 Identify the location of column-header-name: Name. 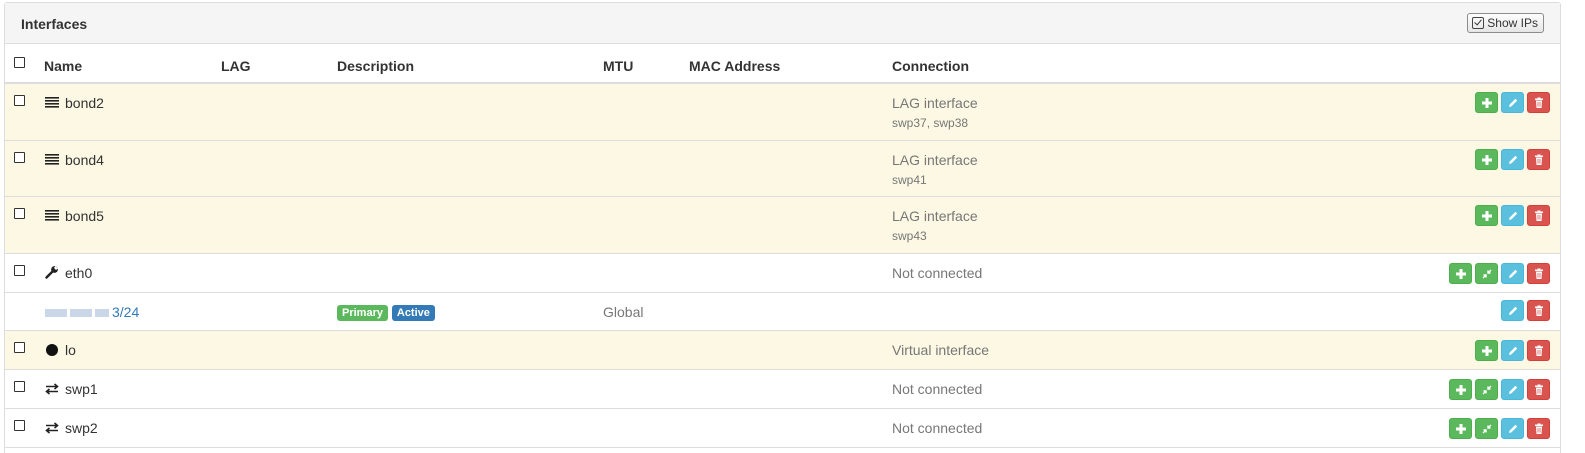
(63, 66).